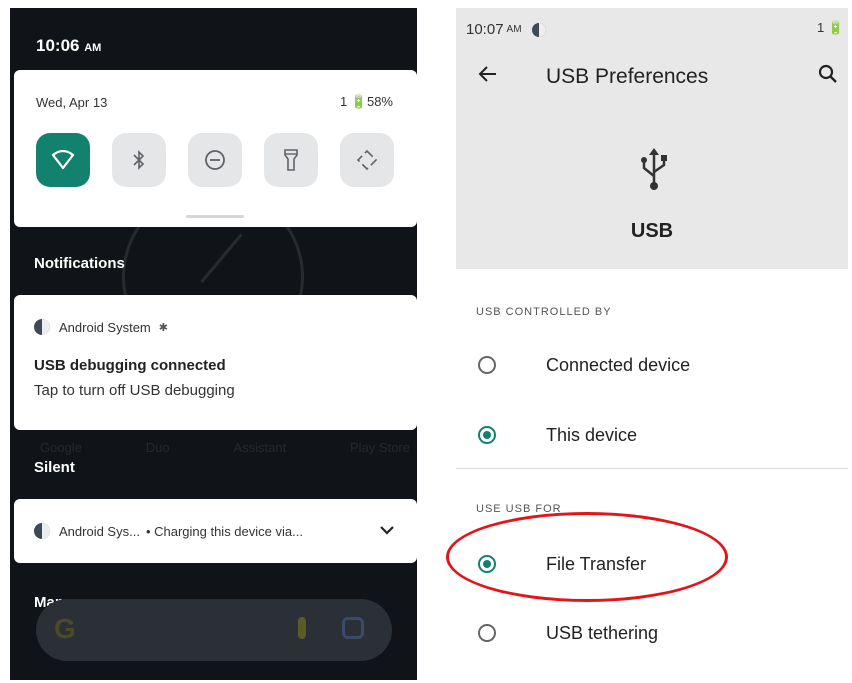 The width and height of the screenshot is (852, 683). What do you see at coordinates (215, 216) in the screenshot?
I see `qs-drag-handle` at bounding box center [215, 216].